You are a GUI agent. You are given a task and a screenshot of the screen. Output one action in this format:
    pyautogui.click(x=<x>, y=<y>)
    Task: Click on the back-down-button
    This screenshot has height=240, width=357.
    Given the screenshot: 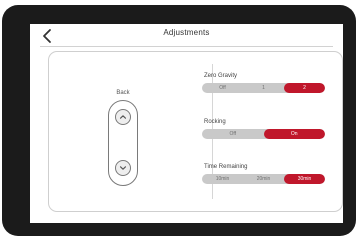 What is the action you would take?
    pyautogui.click(x=123, y=168)
    